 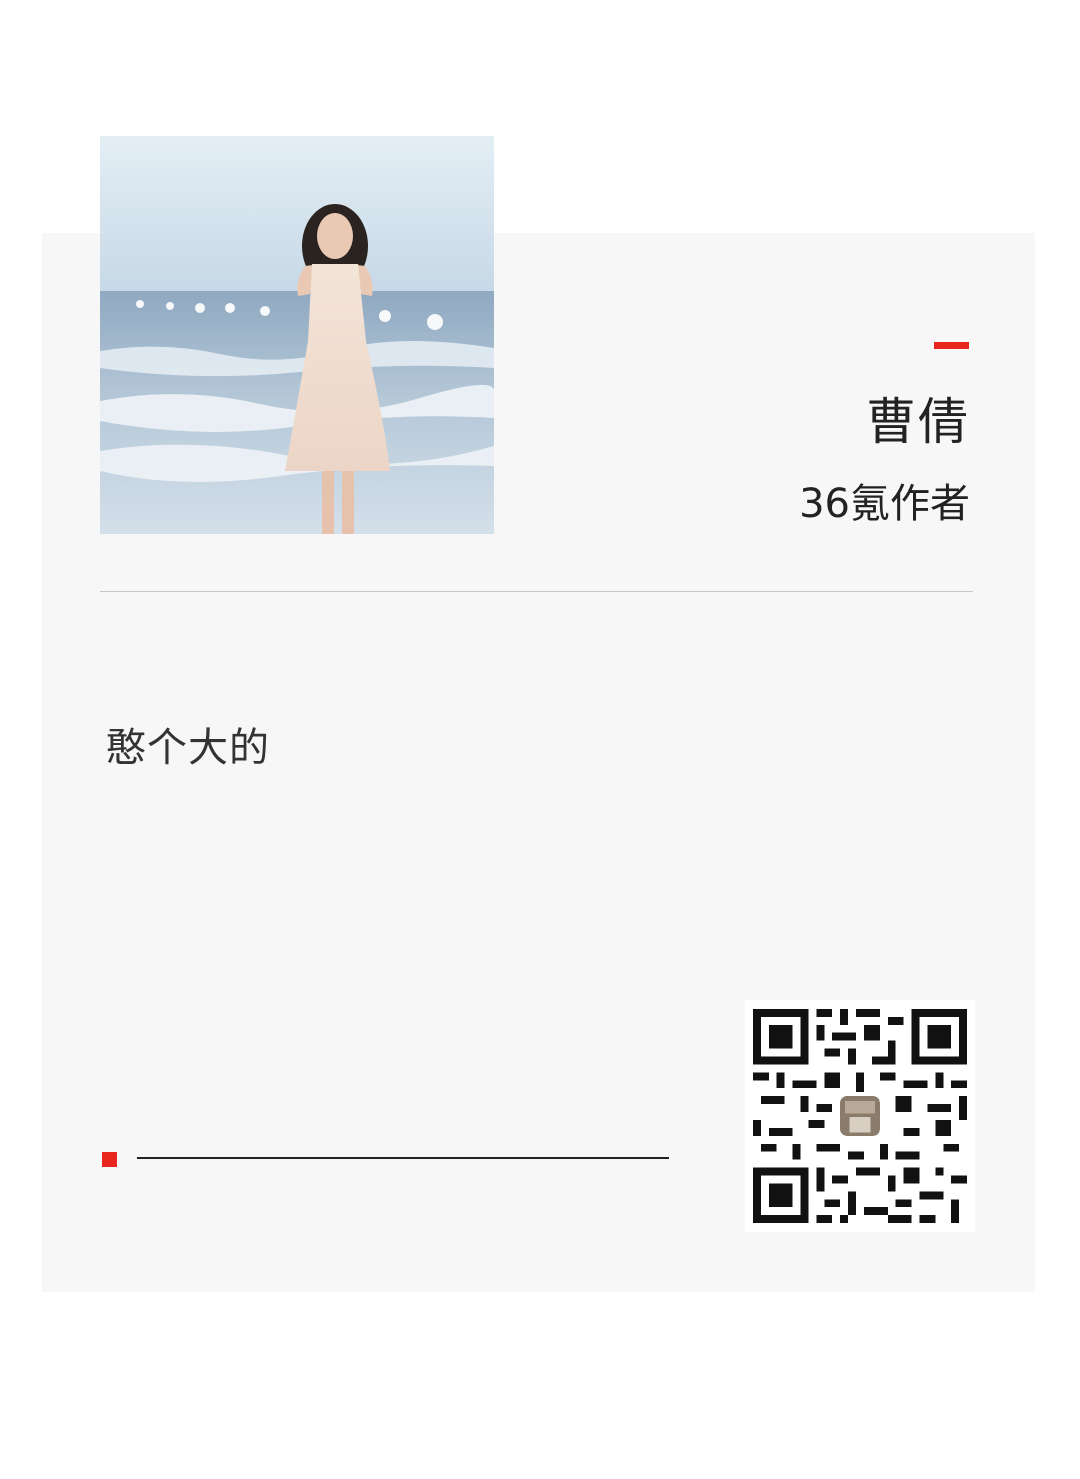 What do you see at coordinates (884, 504) in the screenshot?
I see `author-role: 36氪作者` at bounding box center [884, 504].